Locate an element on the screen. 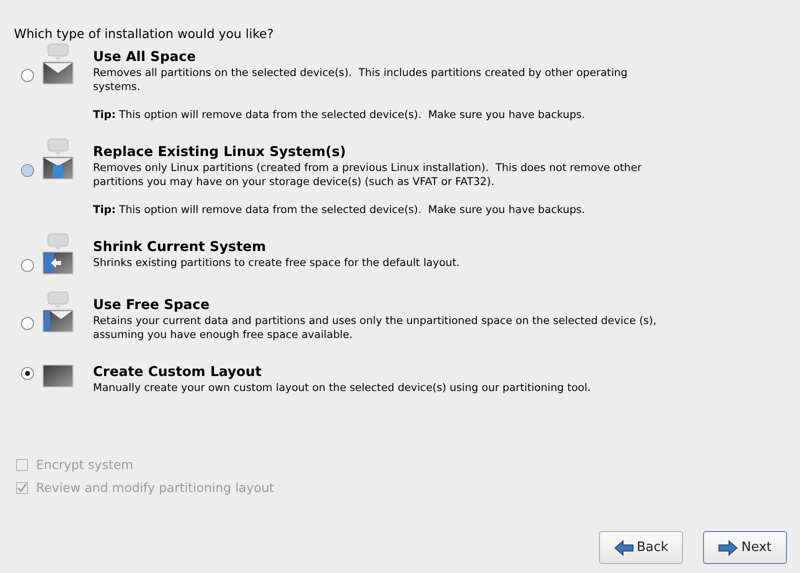  option-title: Use Free Space is located at coordinates (152, 305).